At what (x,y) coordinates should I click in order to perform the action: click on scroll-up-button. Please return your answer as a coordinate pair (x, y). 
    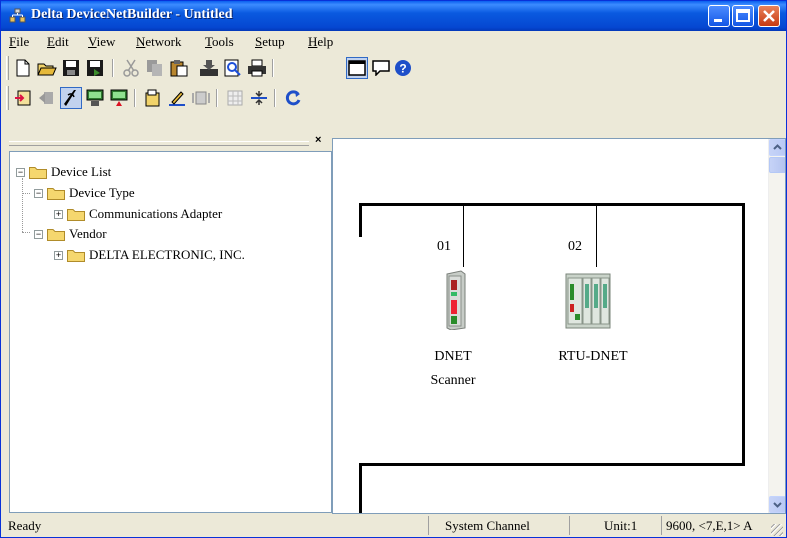
    Looking at the image, I should click on (777, 147).